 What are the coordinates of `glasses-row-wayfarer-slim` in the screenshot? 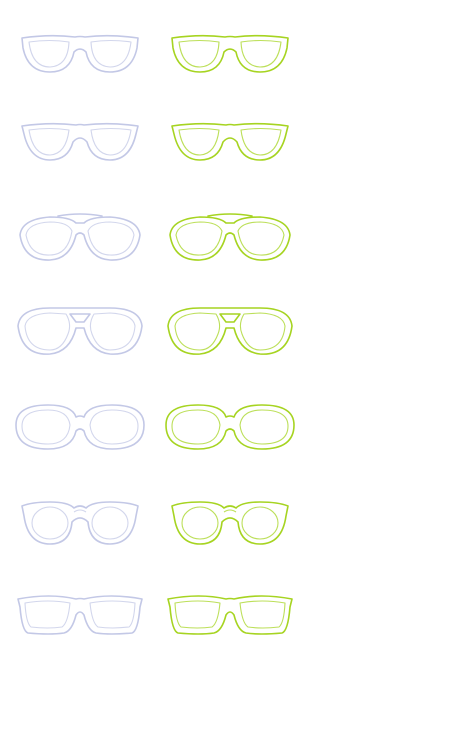 It's located at (150, 142).